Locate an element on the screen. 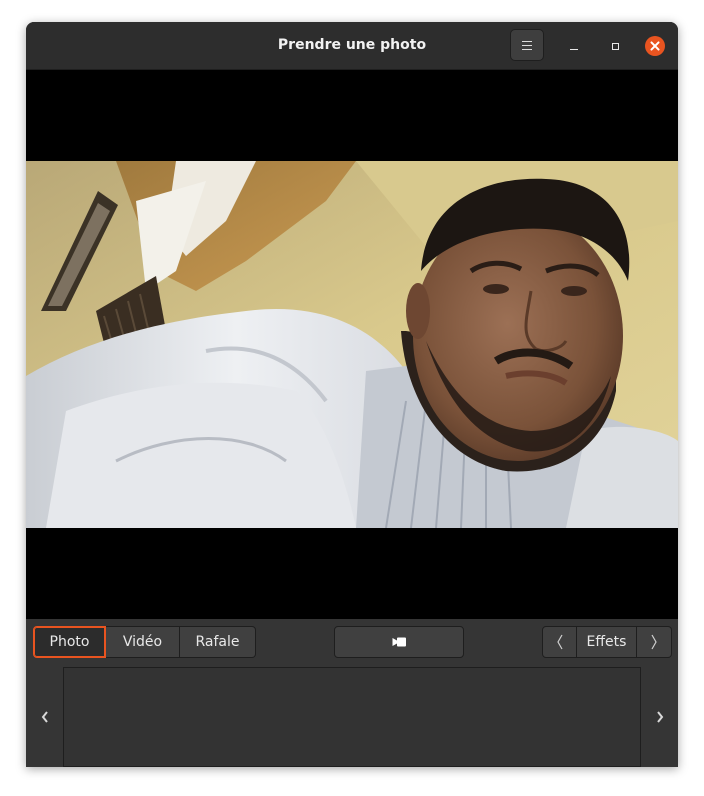  gallery-prev-button is located at coordinates (44, 717).